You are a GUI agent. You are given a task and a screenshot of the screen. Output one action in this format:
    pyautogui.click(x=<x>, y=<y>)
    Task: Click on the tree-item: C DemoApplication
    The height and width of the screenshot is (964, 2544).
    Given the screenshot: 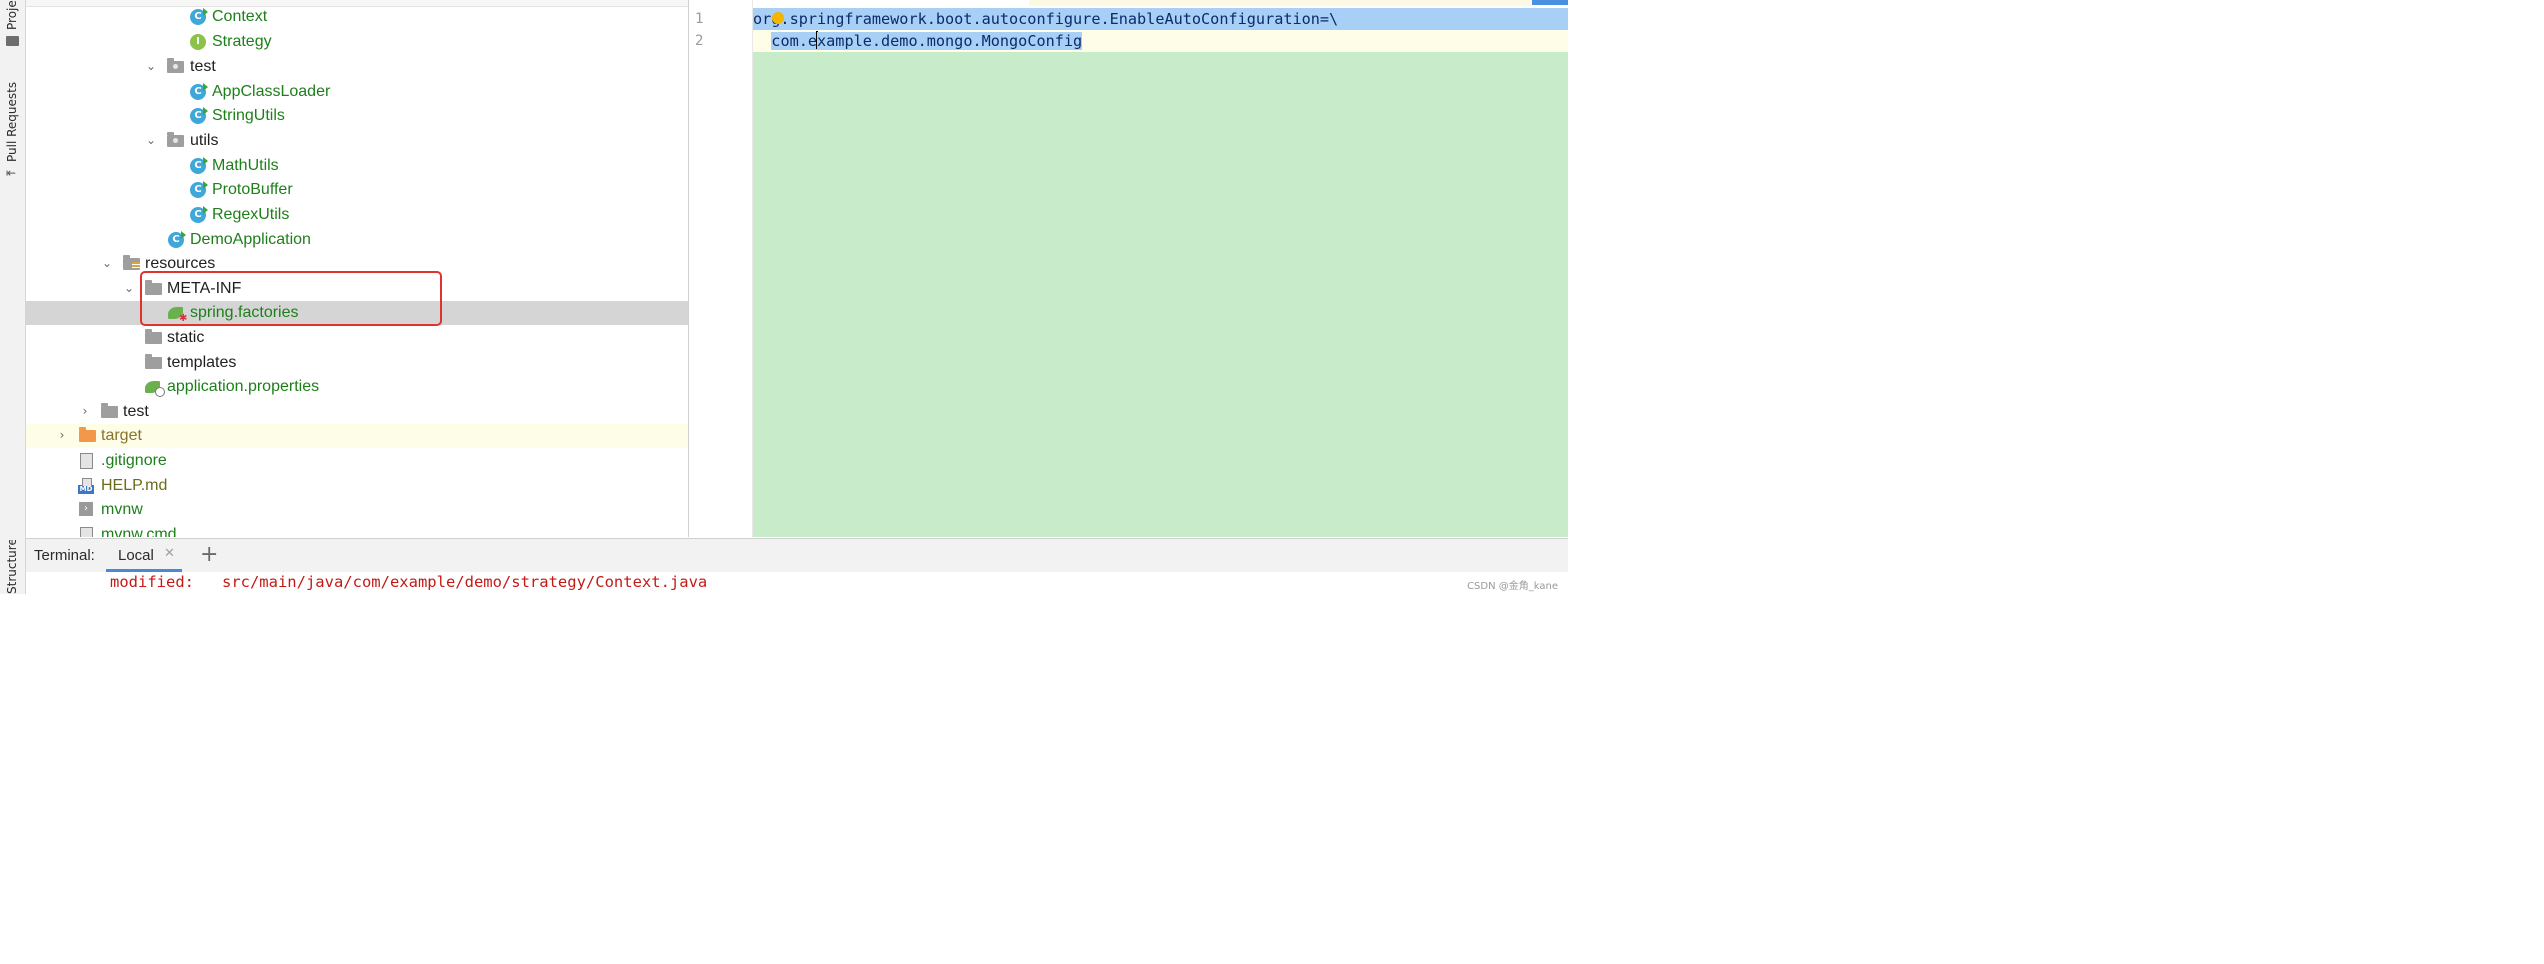 What is the action you would take?
    pyautogui.click(x=357, y=240)
    